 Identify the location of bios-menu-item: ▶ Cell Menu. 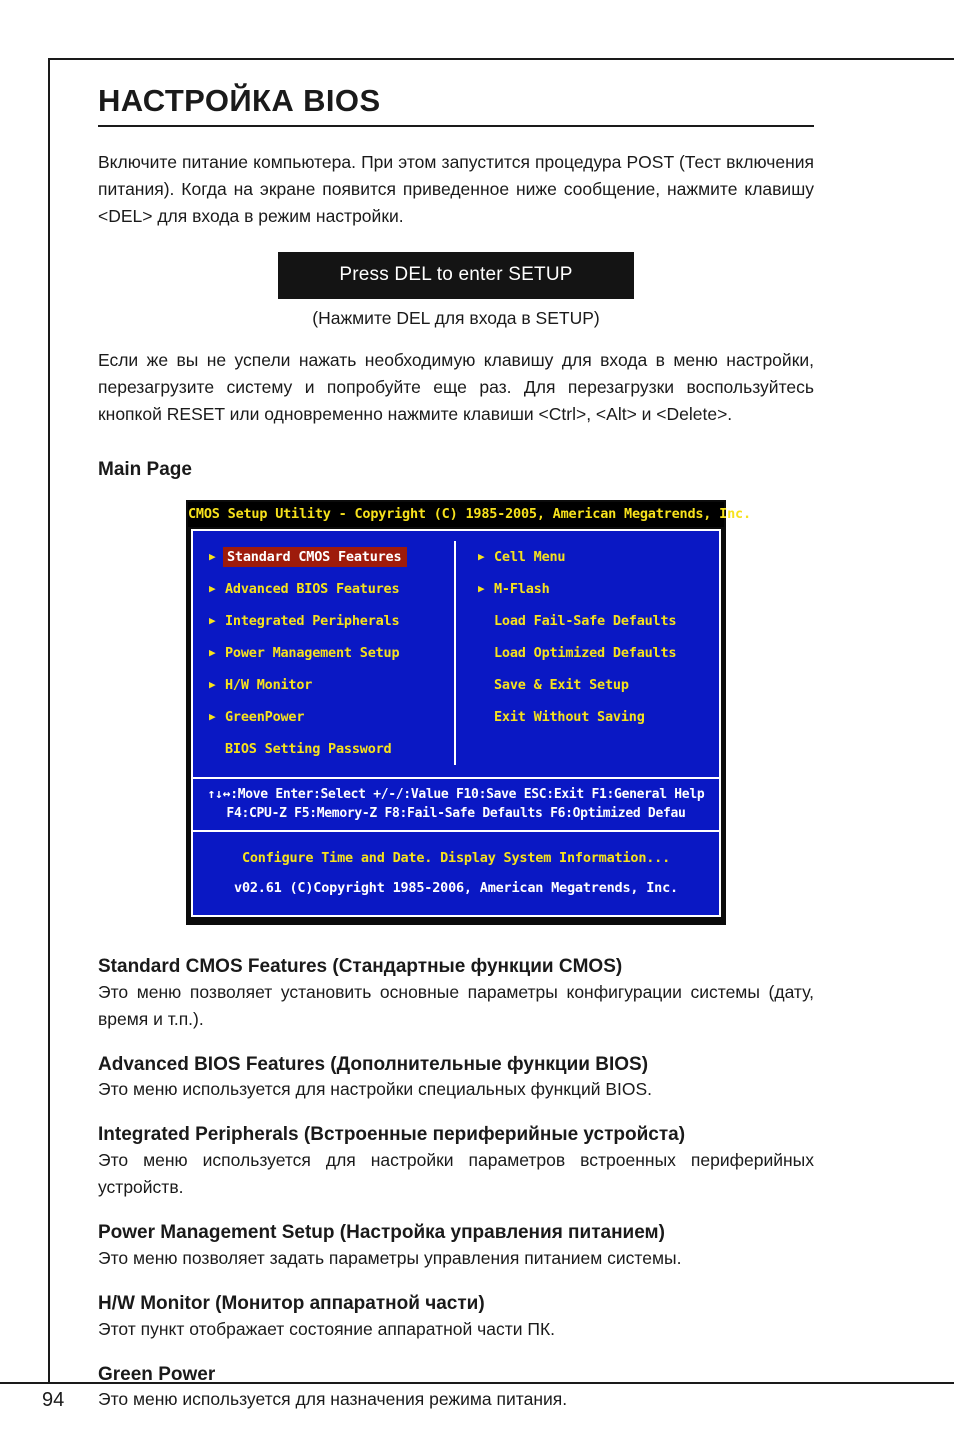
(598, 557).